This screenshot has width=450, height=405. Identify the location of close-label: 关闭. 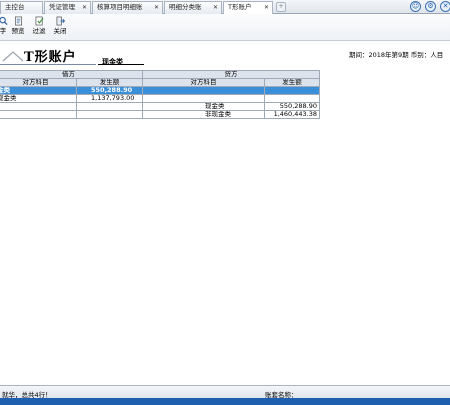
(60, 31).